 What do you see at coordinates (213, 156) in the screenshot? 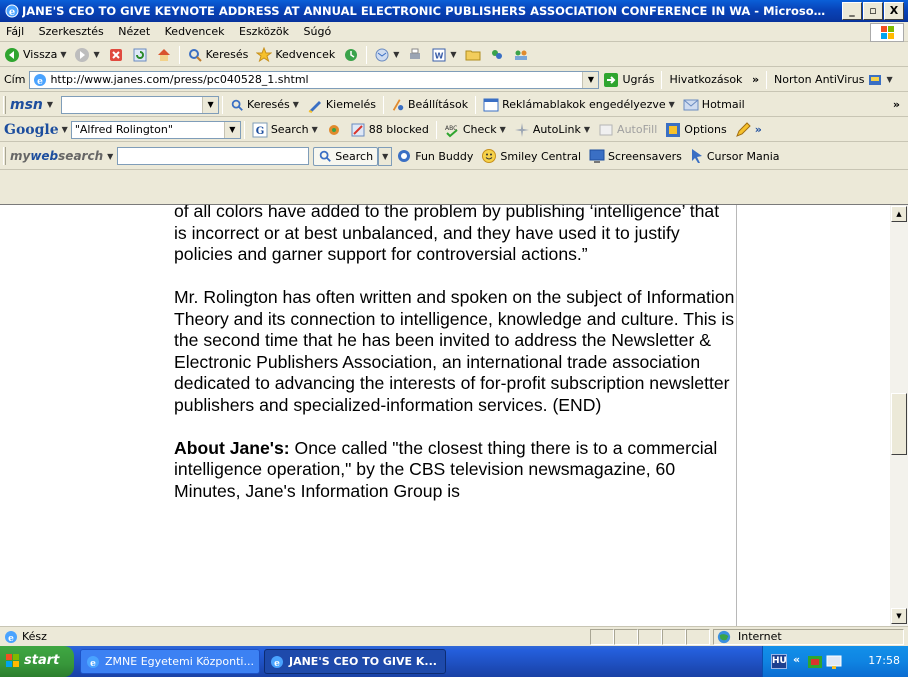
I see `mywebsearch-input` at bounding box center [213, 156].